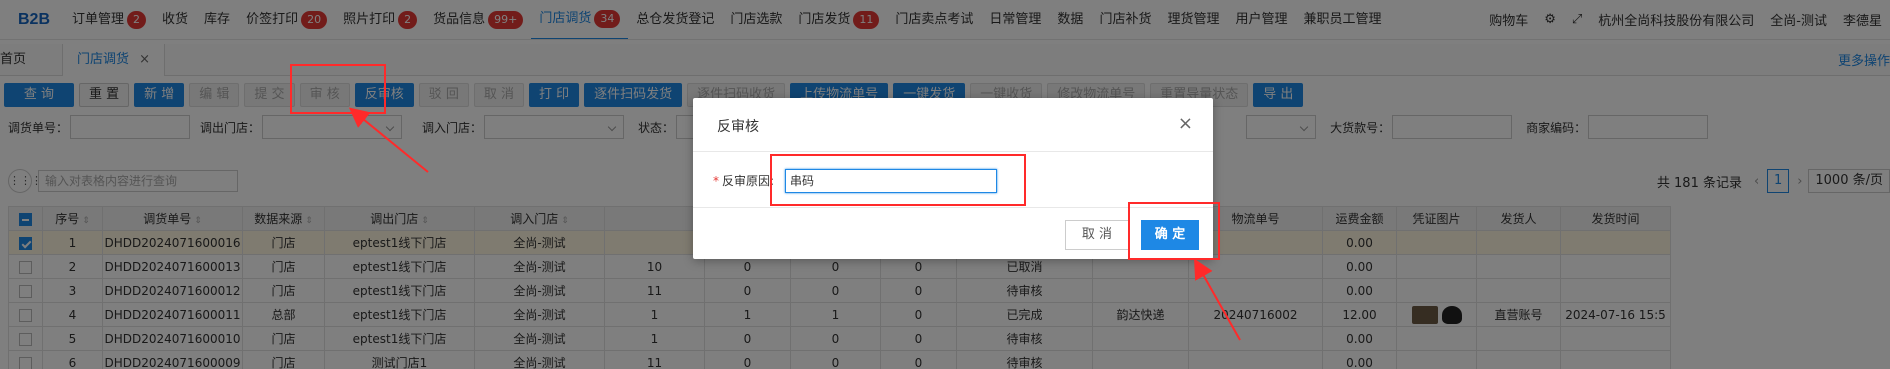  I want to click on annotation-box-reason, so click(898, 180).